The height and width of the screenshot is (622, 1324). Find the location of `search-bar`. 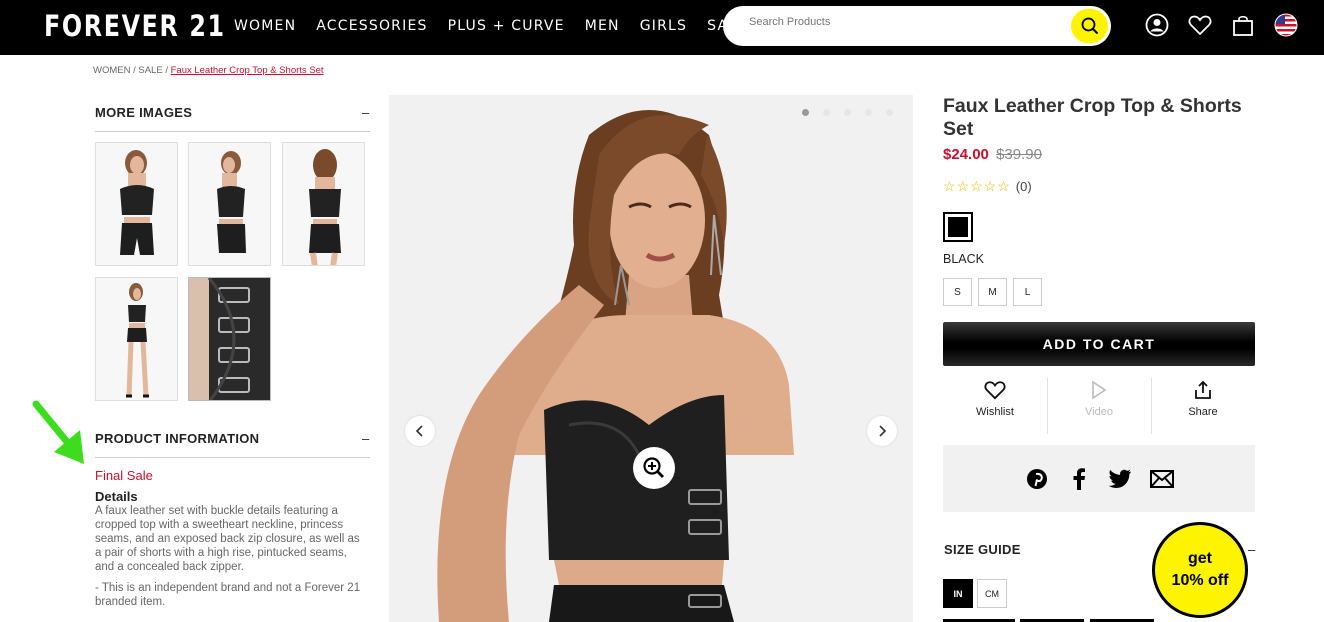

search-bar is located at coordinates (917, 26).